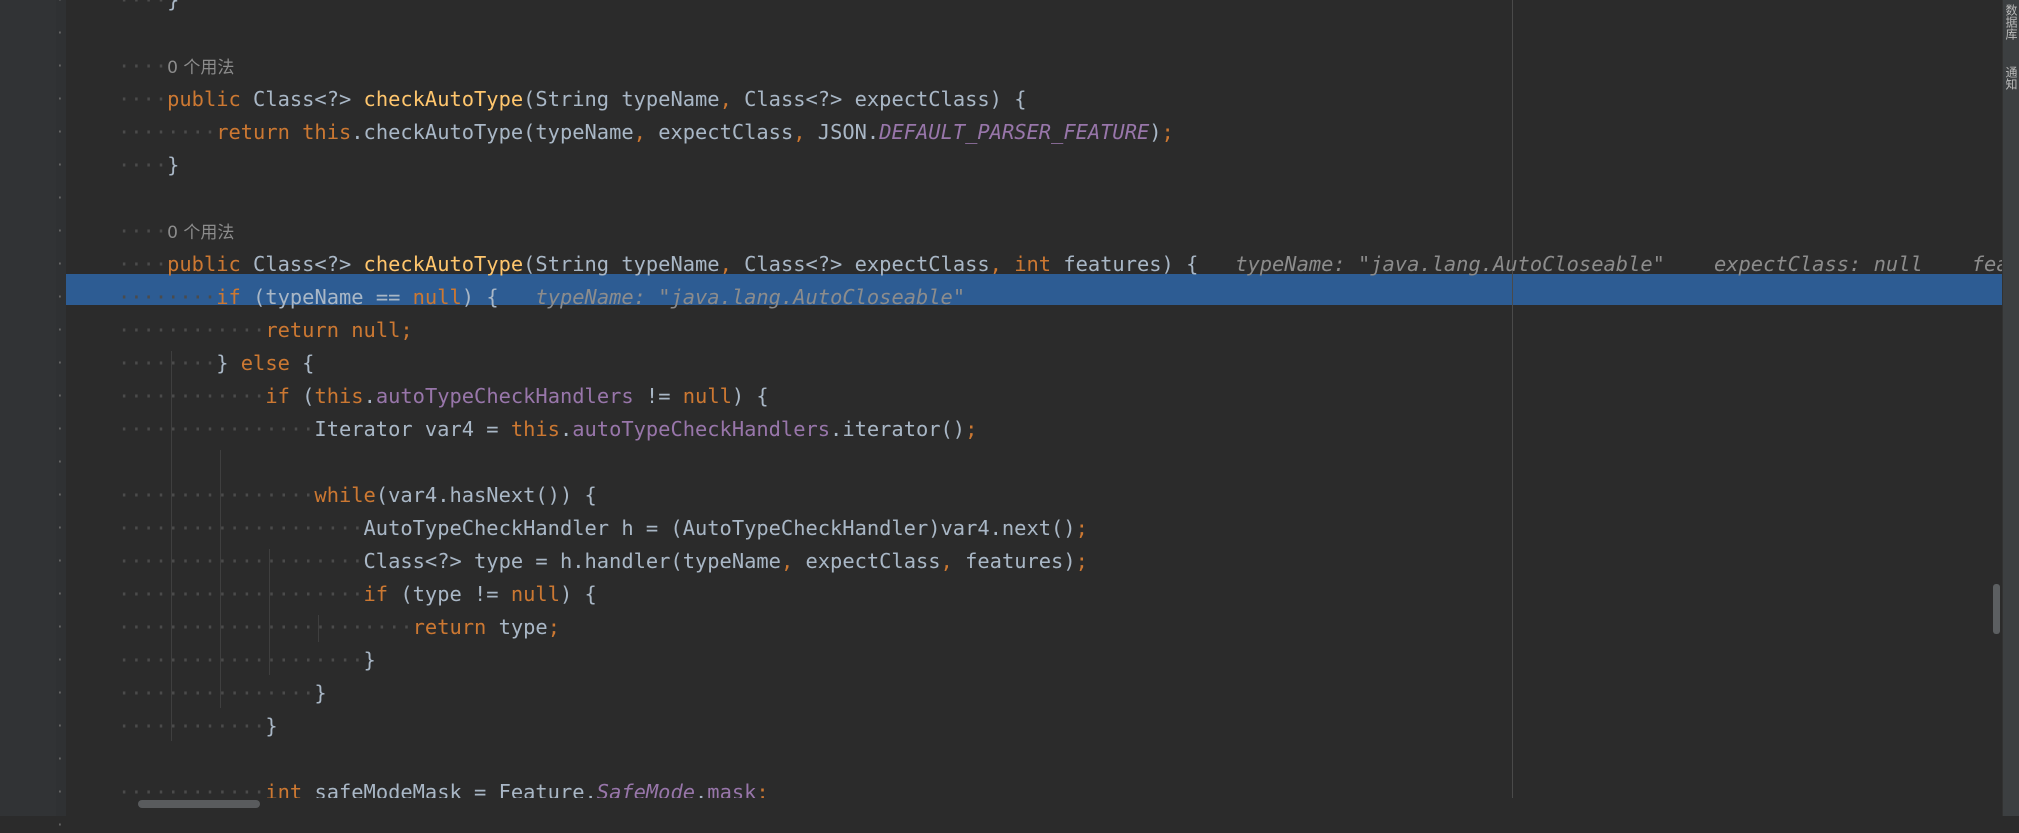 The image size is (2019, 833). Describe the element at coordinates (265, 627) in the screenshot. I see `indent-whitespace: ························` at that location.